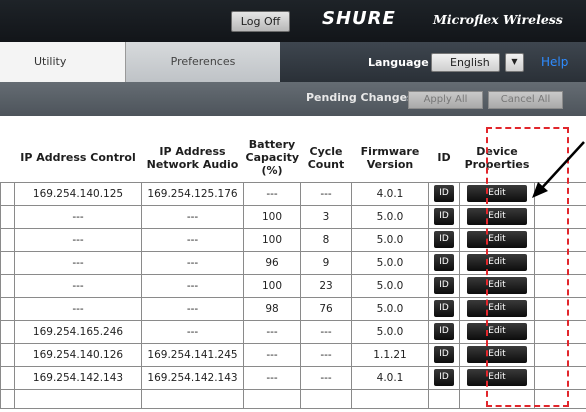 Image resolution: width=586 pixels, height=412 pixels. What do you see at coordinates (293, 239) in the screenshot?
I see `table-row: --- --- 100 8 5.0.0 ID Edit` at bounding box center [293, 239].